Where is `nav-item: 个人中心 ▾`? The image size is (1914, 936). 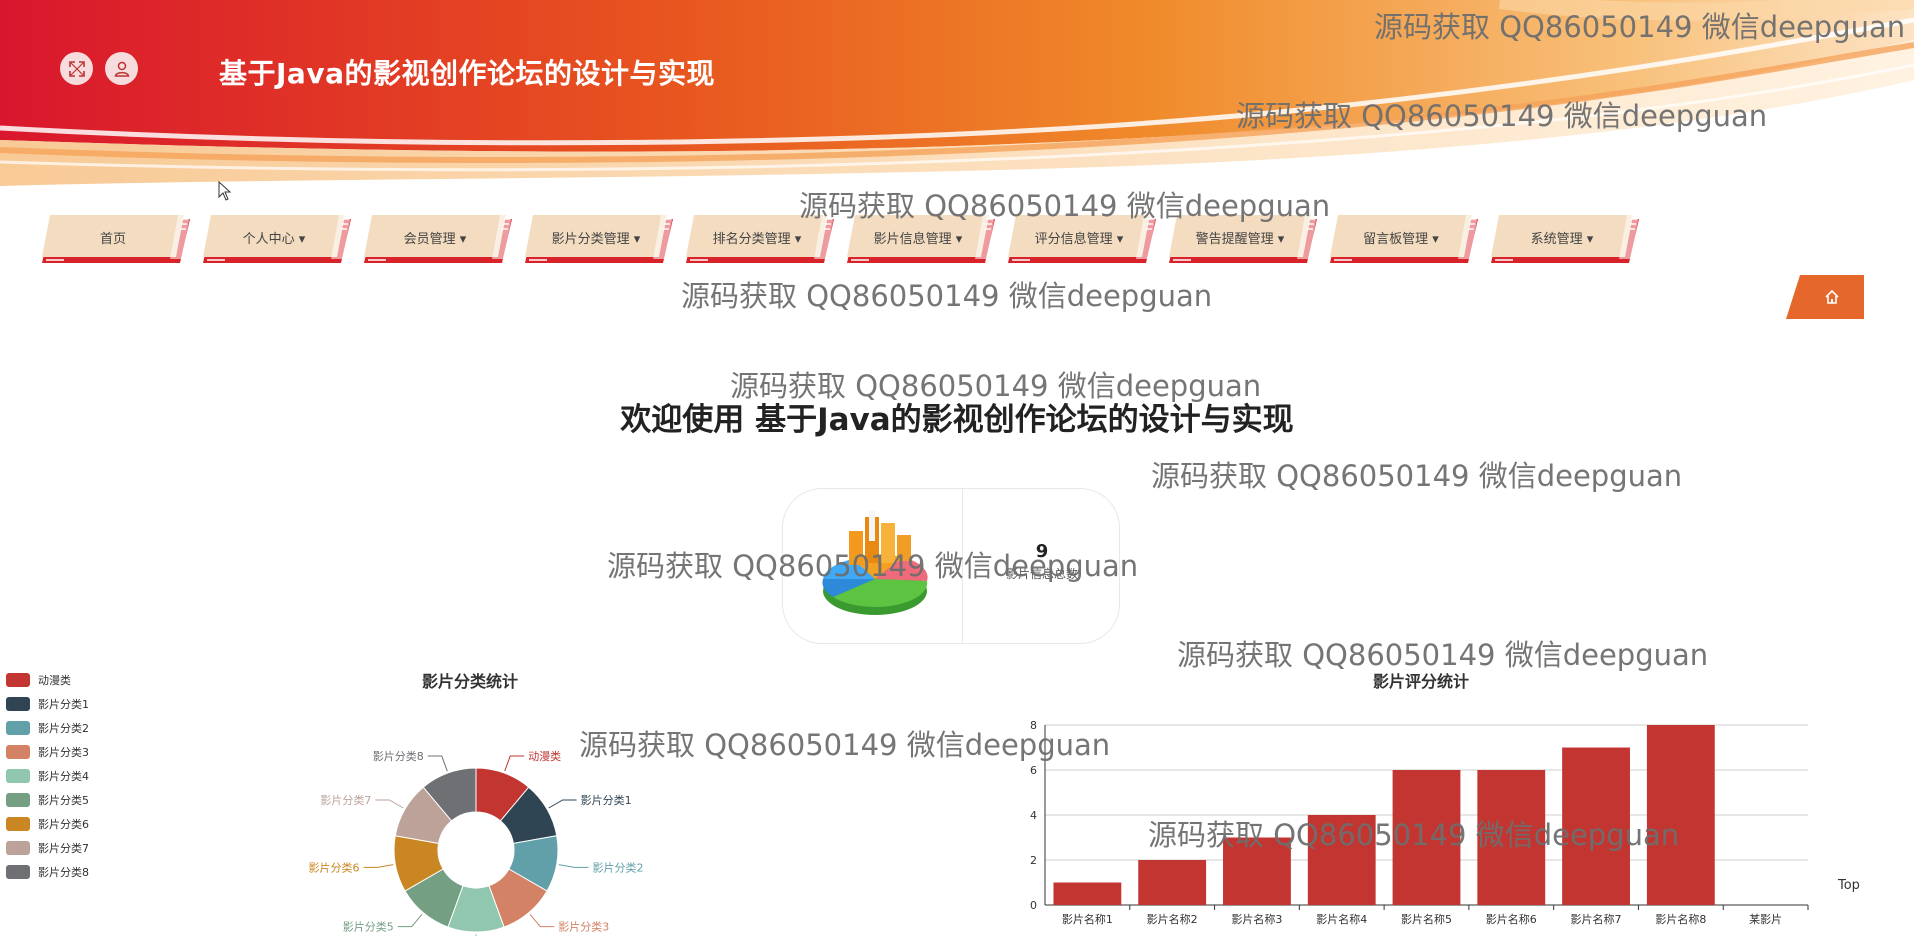
nav-item: 个人中心 ▾ is located at coordinates (278, 239).